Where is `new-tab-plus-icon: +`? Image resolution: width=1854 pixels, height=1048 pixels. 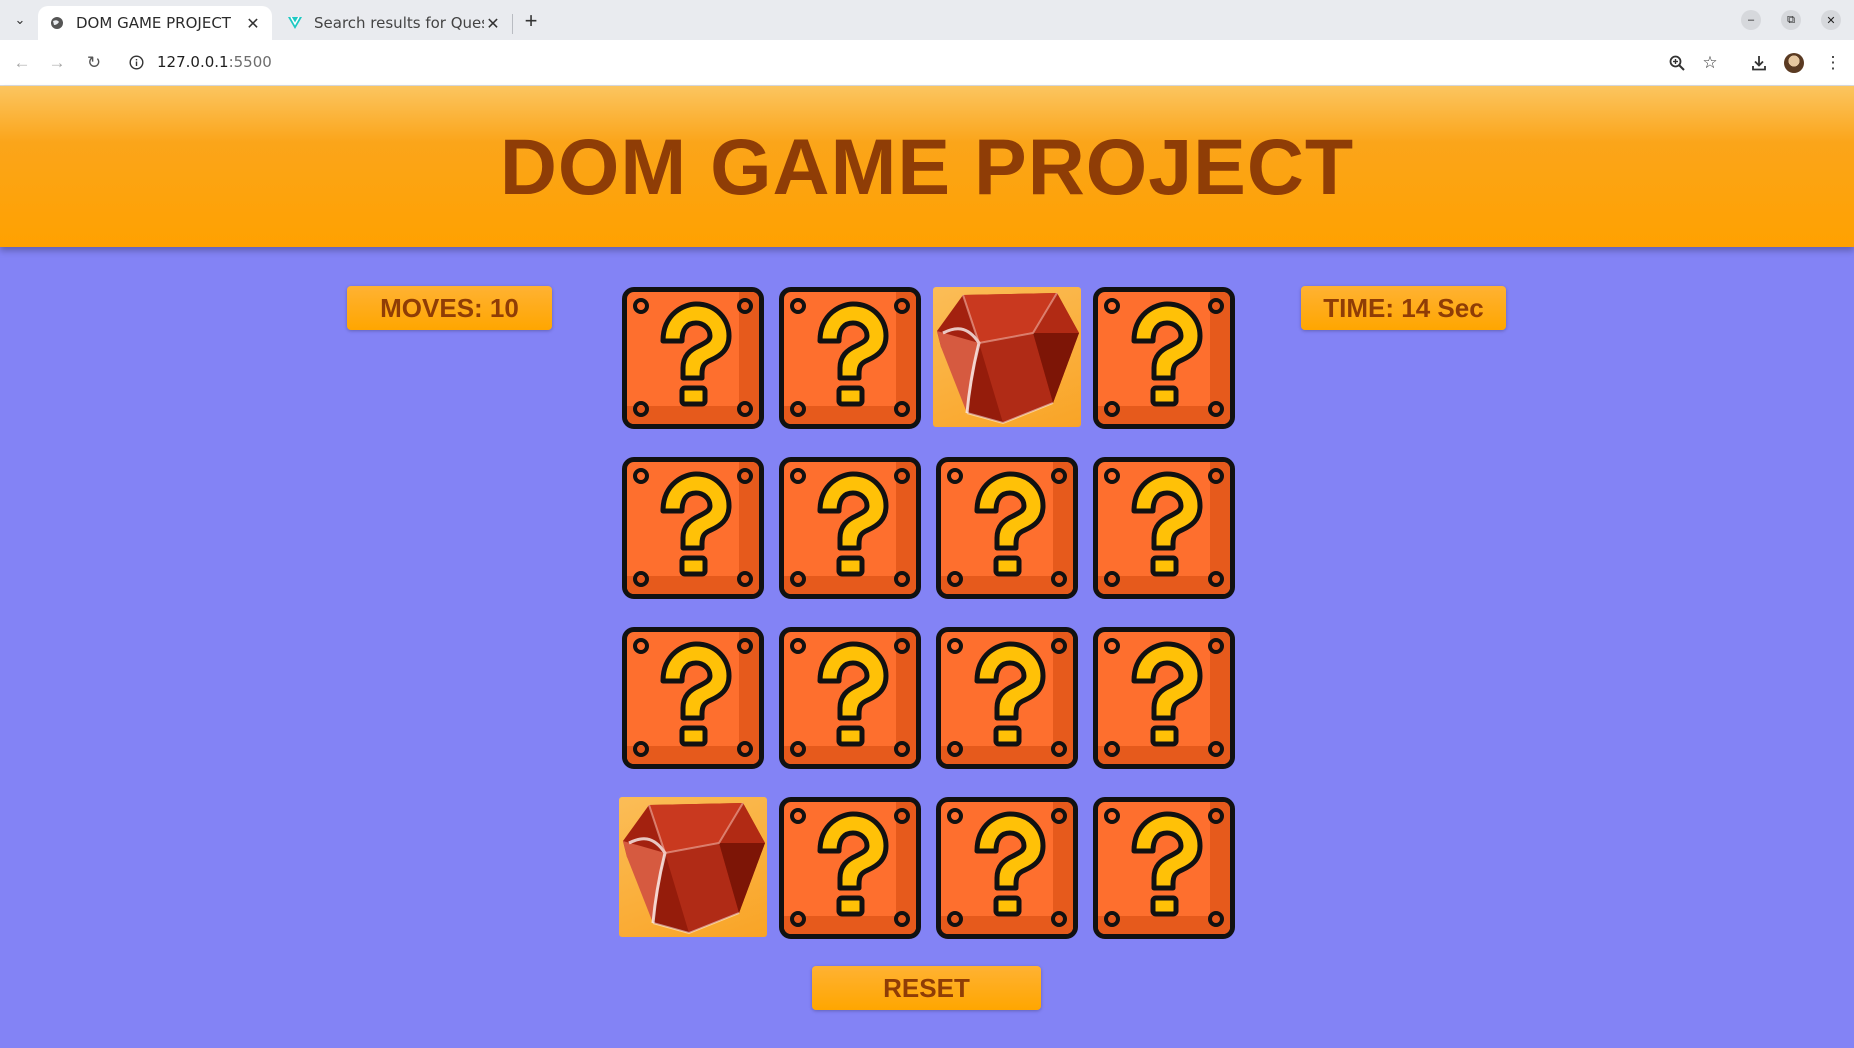
new-tab-plus-icon: + is located at coordinates (531, 21).